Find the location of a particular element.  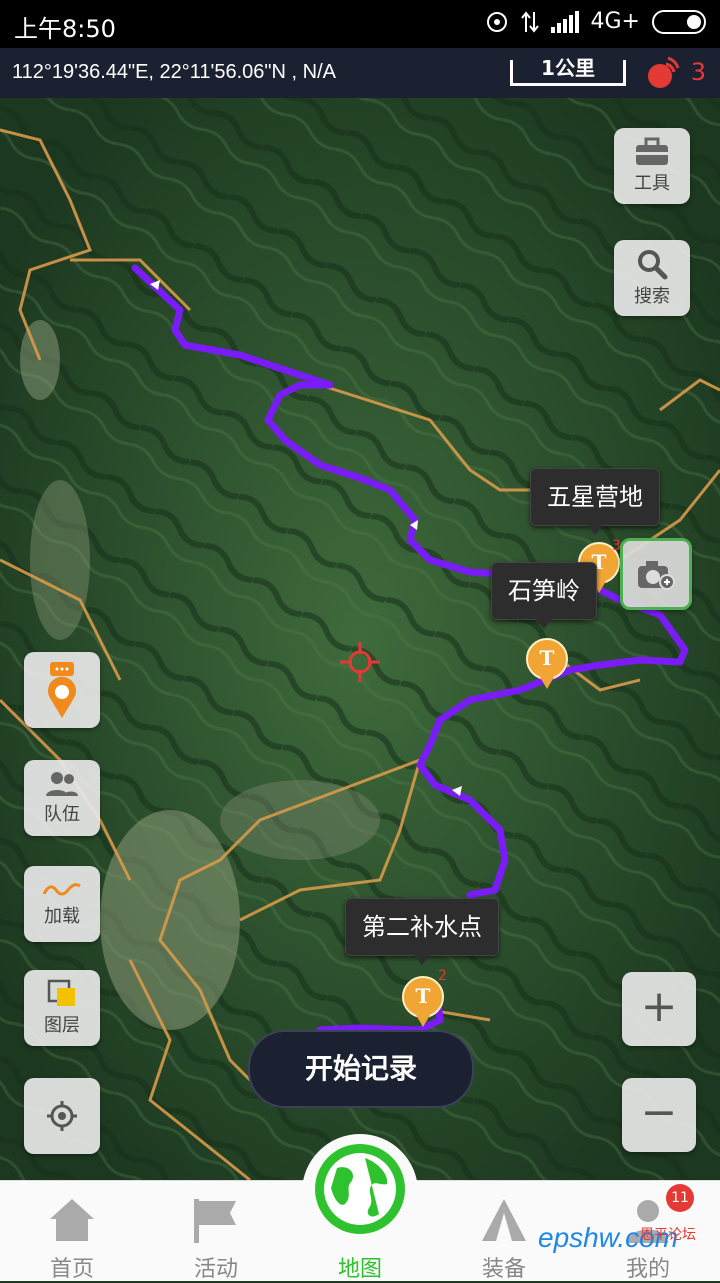

home-icon is located at coordinates (72, 1220).